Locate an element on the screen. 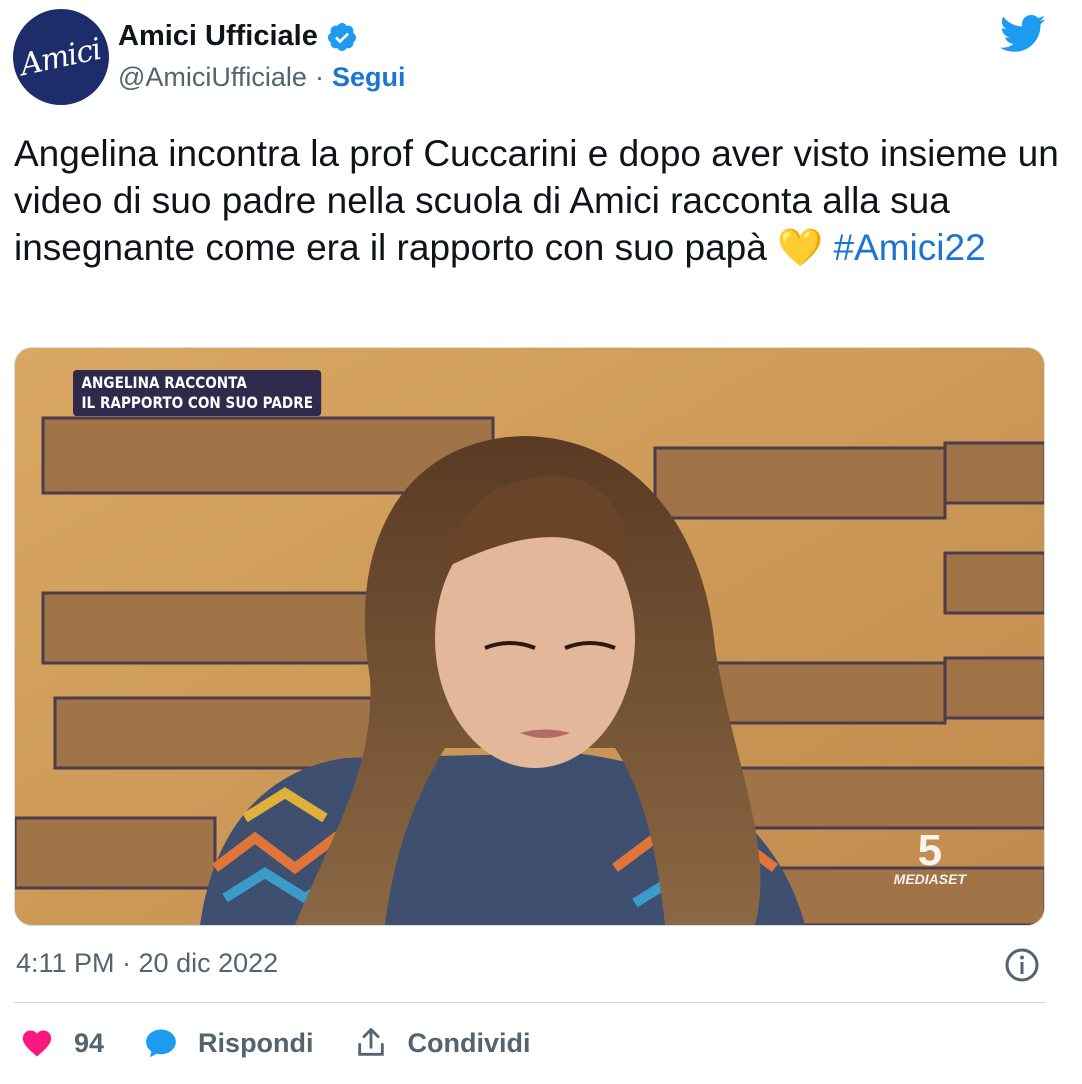 The height and width of the screenshot is (1084, 1082). follow-button: Segui is located at coordinates (369, 77).